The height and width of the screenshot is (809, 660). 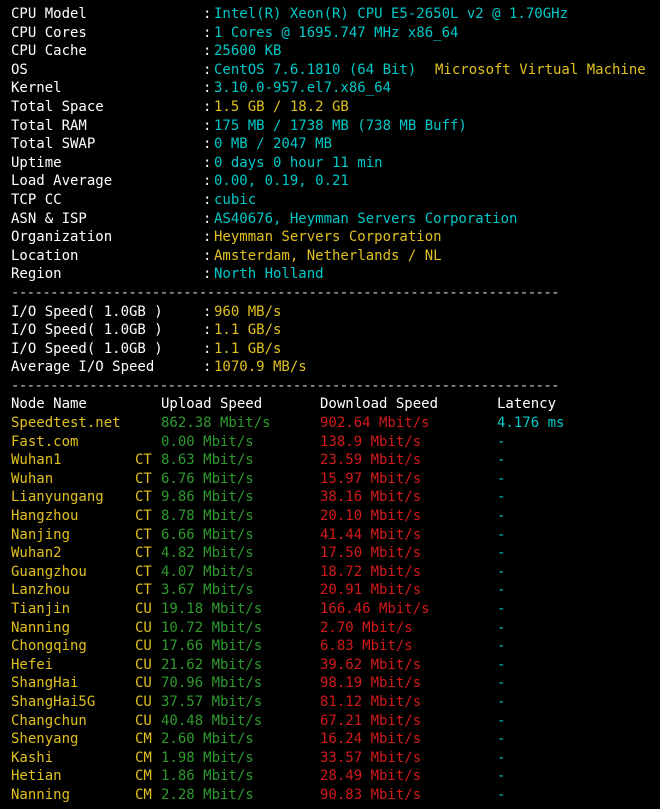 What do you see at coordinates (49, 720) in the screenshot?
I see `node-name: Changchun` at bounding box center [49, 720].